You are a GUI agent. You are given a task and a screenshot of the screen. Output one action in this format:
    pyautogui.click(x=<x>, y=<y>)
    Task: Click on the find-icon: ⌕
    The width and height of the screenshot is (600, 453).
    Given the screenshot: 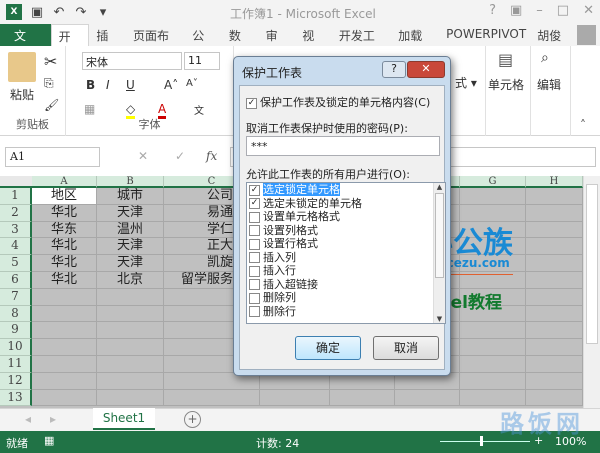 What is the action you would take?
    pyautogui.click(x=545, y=58)
    